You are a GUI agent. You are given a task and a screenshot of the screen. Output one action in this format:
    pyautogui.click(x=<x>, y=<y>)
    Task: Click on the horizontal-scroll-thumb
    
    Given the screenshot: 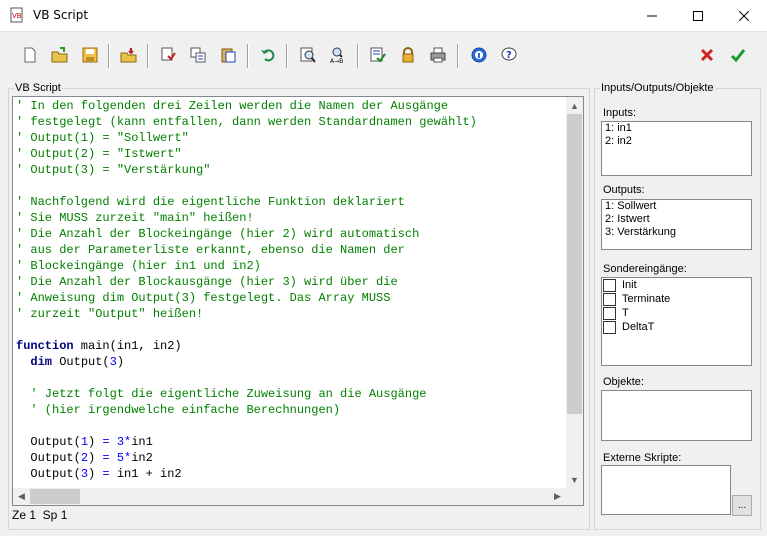 What is the action you would take?
    pyautogui.click(x=55, y=496)
    